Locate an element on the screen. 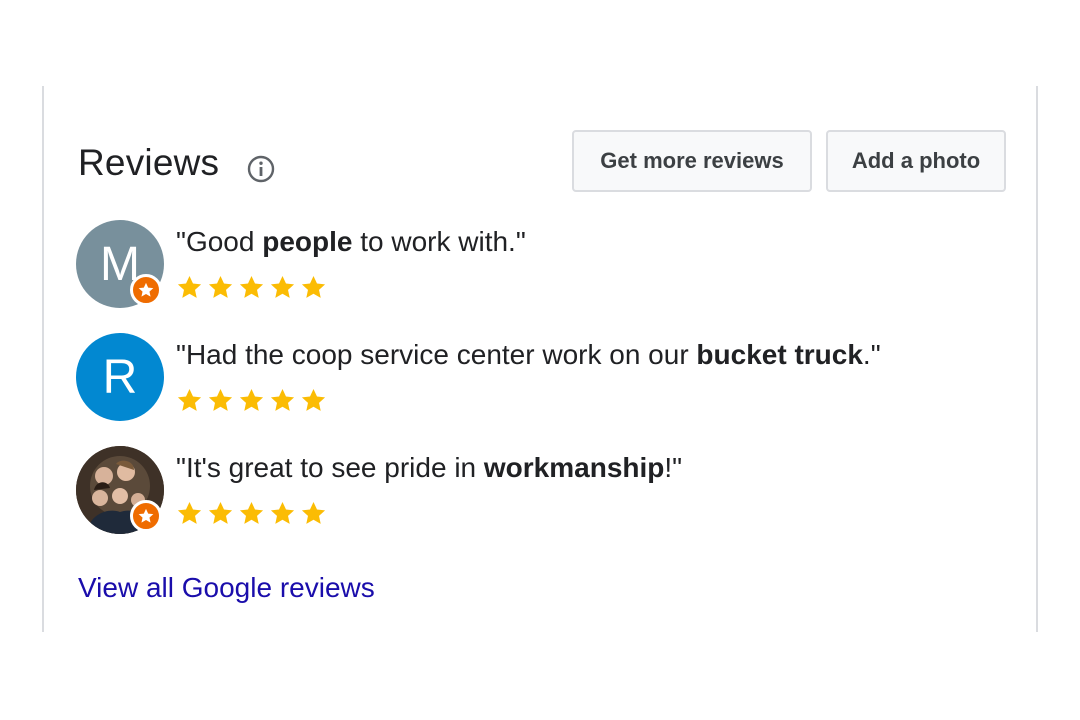 The image size is (1080, 720). review-quote: "Good people to work with." is located at coordinates (351, 241).